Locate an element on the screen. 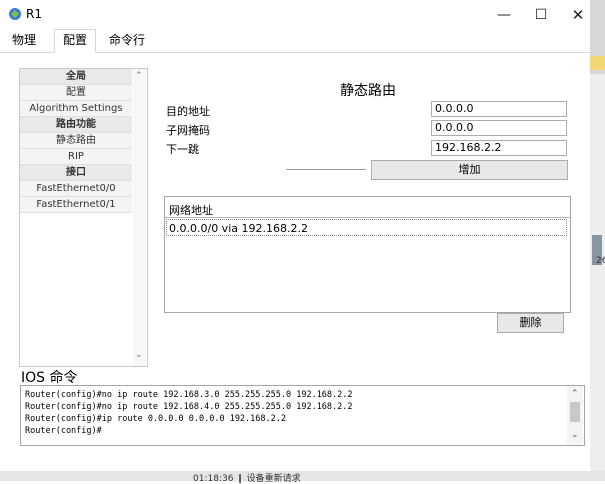  console-scrollbar: ⌃ ⌄ is located at coordinates (575, 415).